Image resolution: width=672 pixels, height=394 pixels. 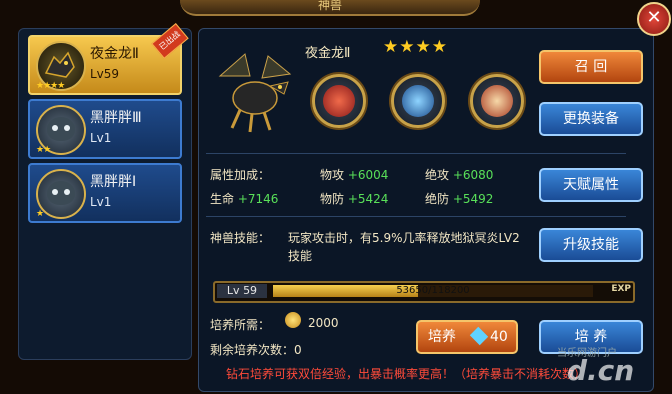 I want to click on exp-track: 53650/118200, so click(x=433, y=291).